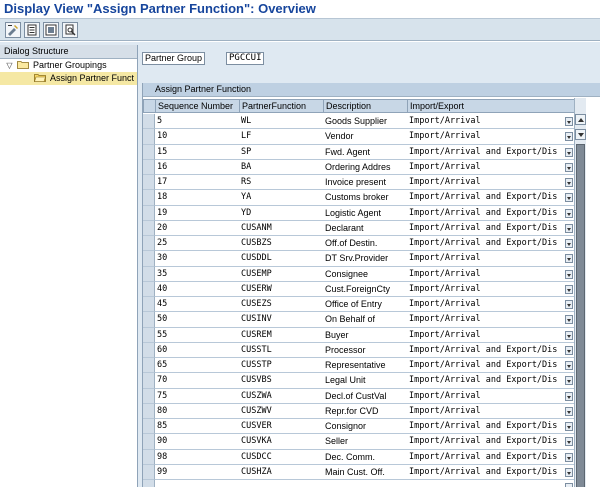 The height and width of the screenshot is (487, 600). What do you see at coordinates (68, 78) in the screenshot?
I see `tree-item-assign-partner-function: Assign Partner Funct` at bounding box center [68, 78].